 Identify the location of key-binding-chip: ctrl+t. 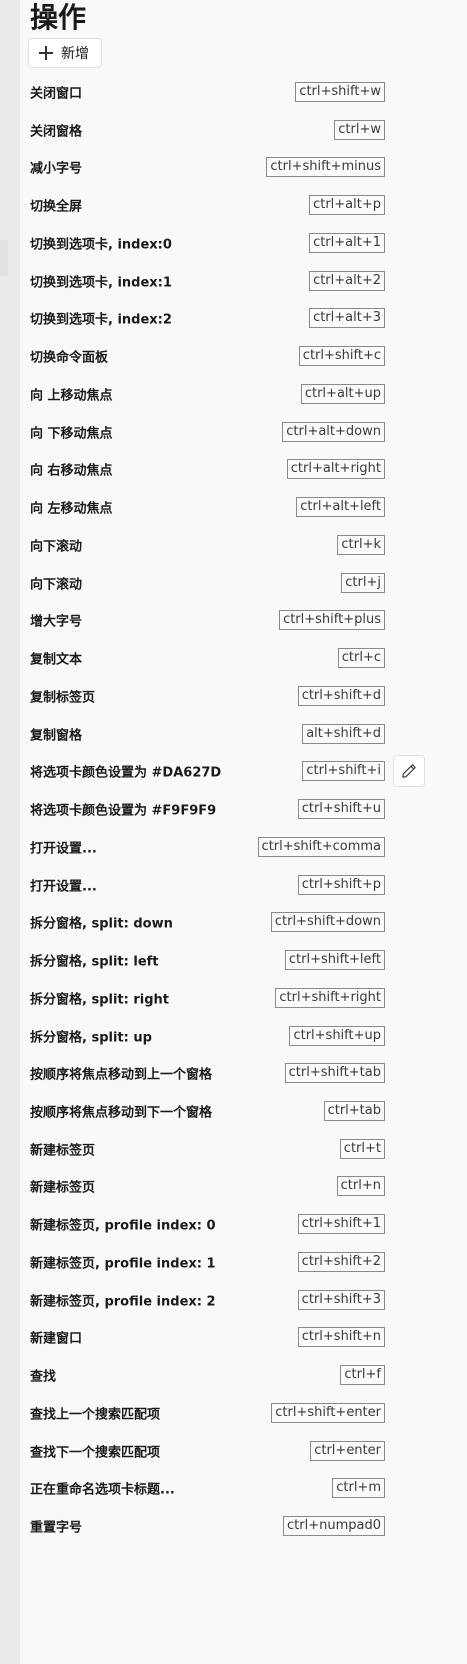
(362, 1148).